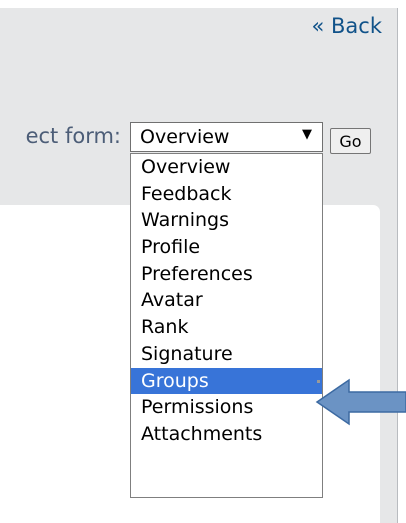 Image resolution: width=406 pixels, height=523 pixels. I want to click on select-form-label: ect form:, so click(73, 136).